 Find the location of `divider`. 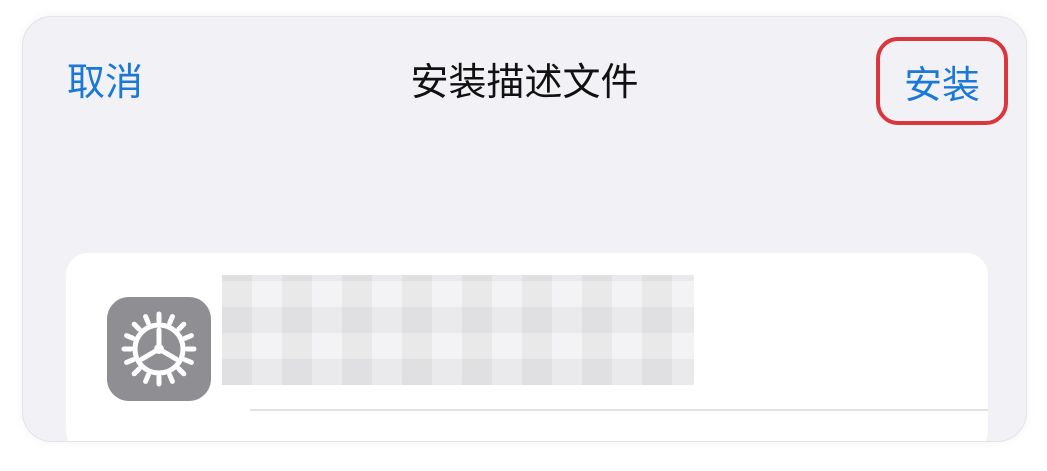

divider is located at coordinates (619, 410).